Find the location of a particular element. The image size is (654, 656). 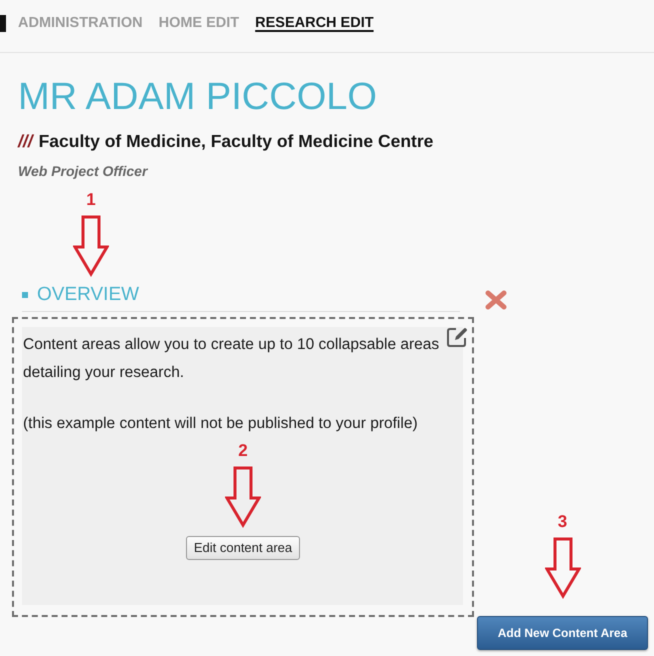

nav-link: RESEARCH EDIT is located at coordinates (314, 23).